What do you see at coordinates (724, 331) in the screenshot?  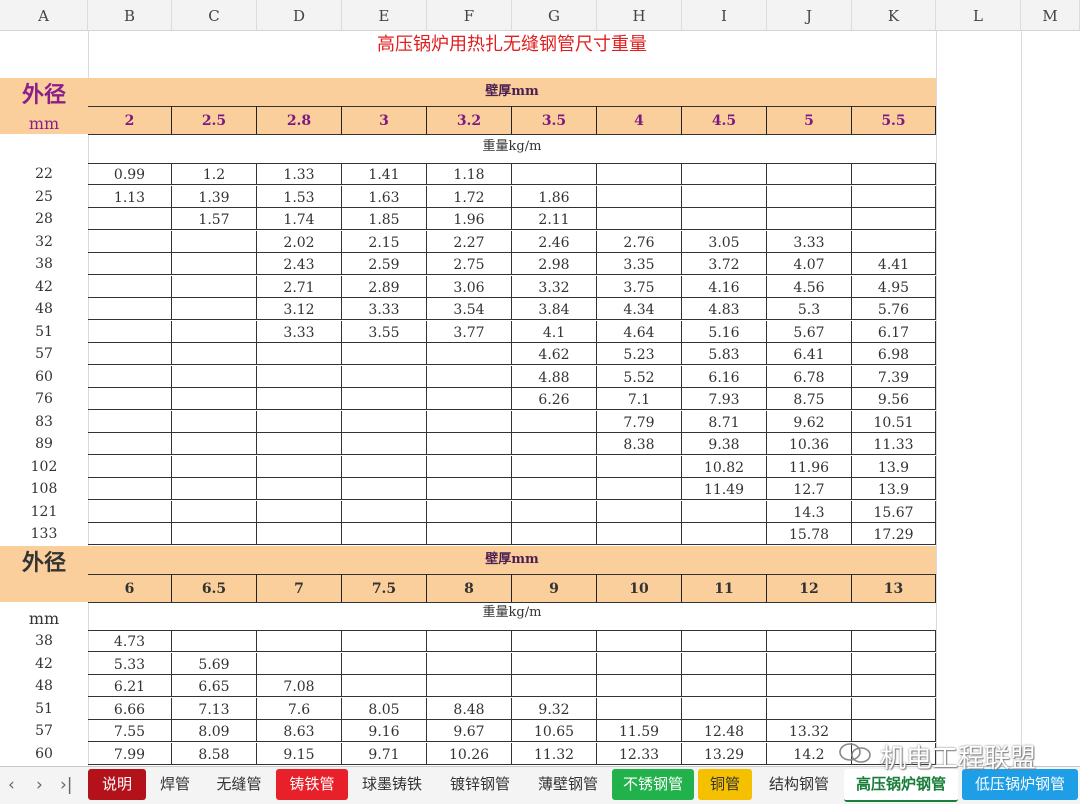 I see `weight-cell: 5.16` at bounding box center [724, 331].